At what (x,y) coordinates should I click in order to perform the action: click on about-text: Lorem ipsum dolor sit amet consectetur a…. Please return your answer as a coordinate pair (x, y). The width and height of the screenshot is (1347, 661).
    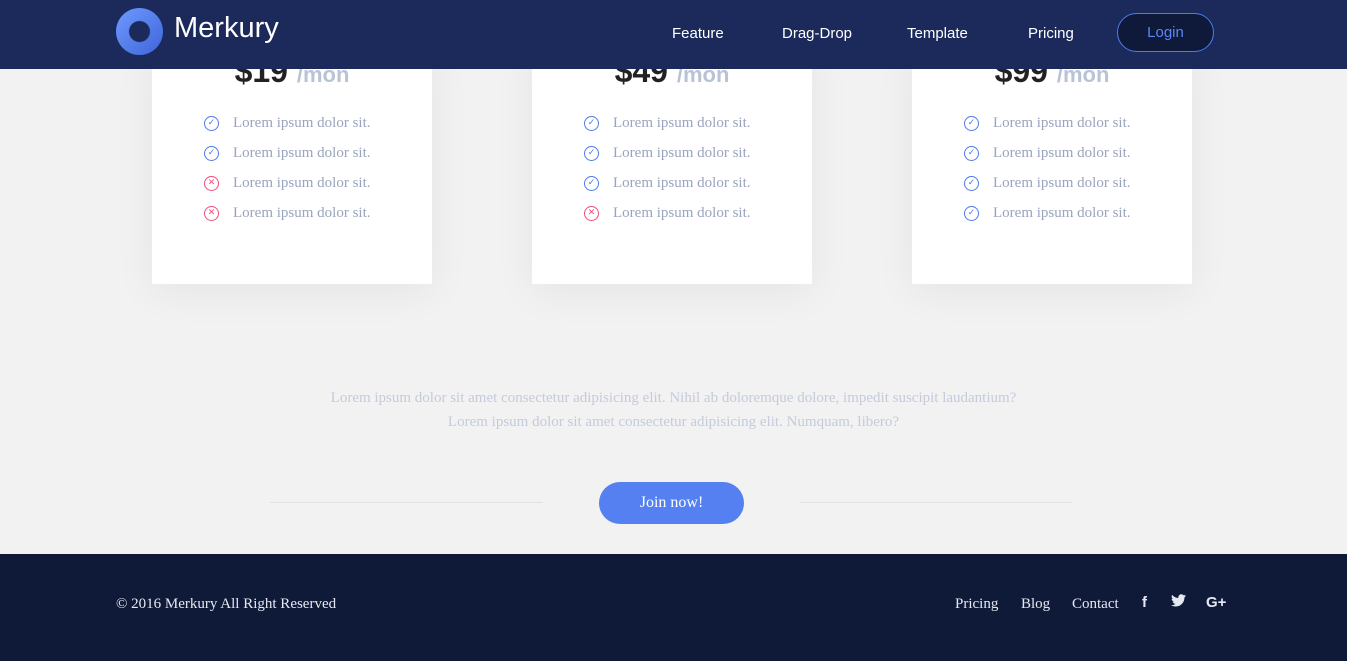
    Looking at the image, I should click on (673, 410).